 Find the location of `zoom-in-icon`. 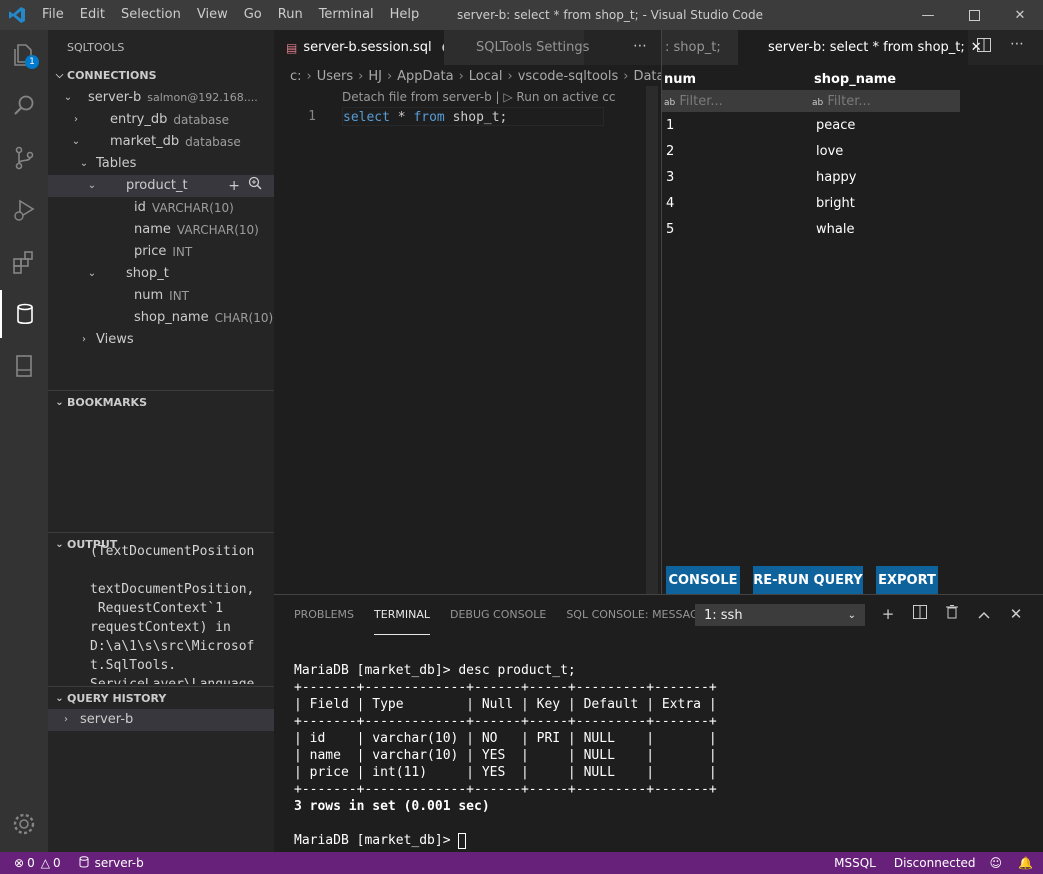

zoom-in-icon is located at coordinates (255, 186).